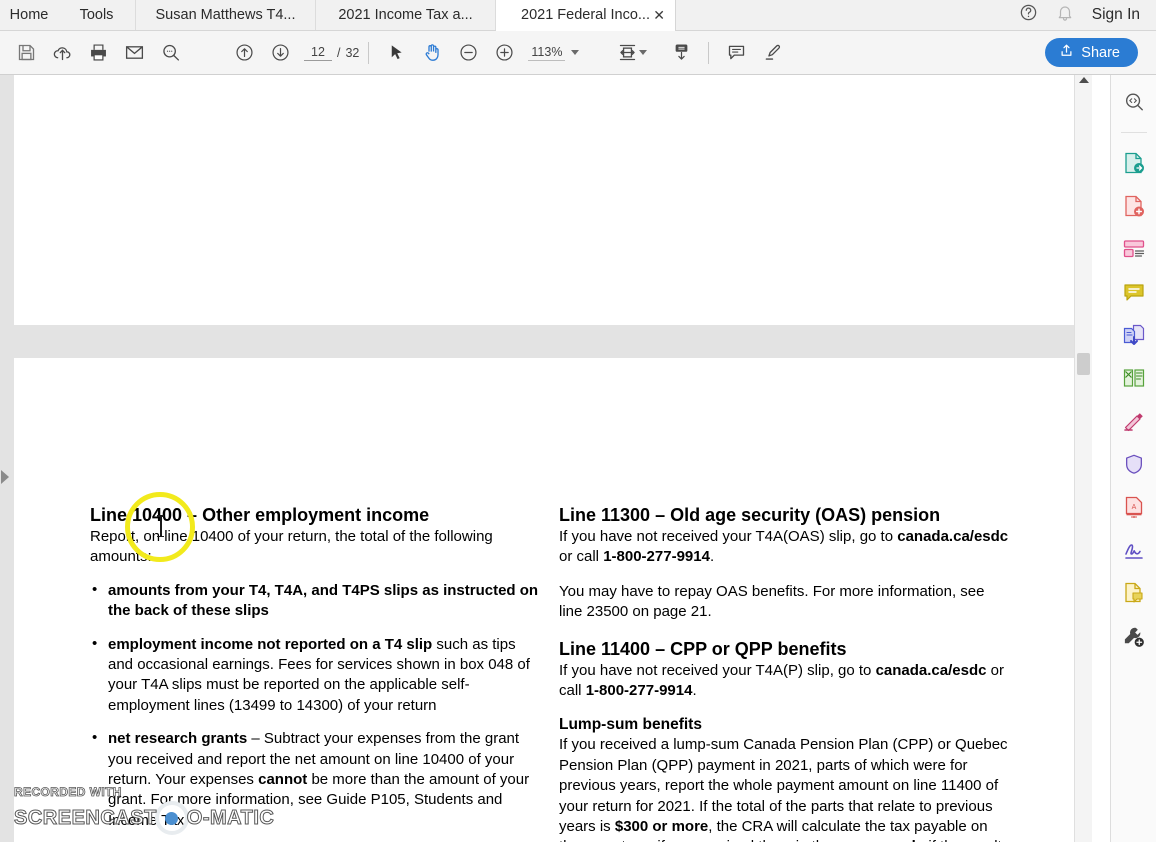 Image resolution: width=1156 pixels, height=842 pixels. What do you see at coordinates (712, 557) in the screenshot?
I see `p12r-para1-e: .` at bounding box center [712, 557].